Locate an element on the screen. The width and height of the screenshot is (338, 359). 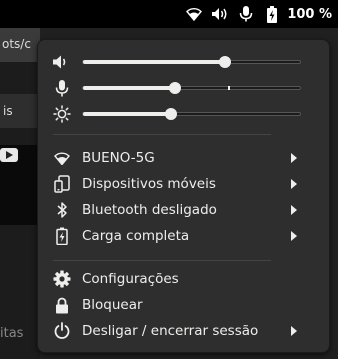
brightness-slider is located at coordinates (191, 114).